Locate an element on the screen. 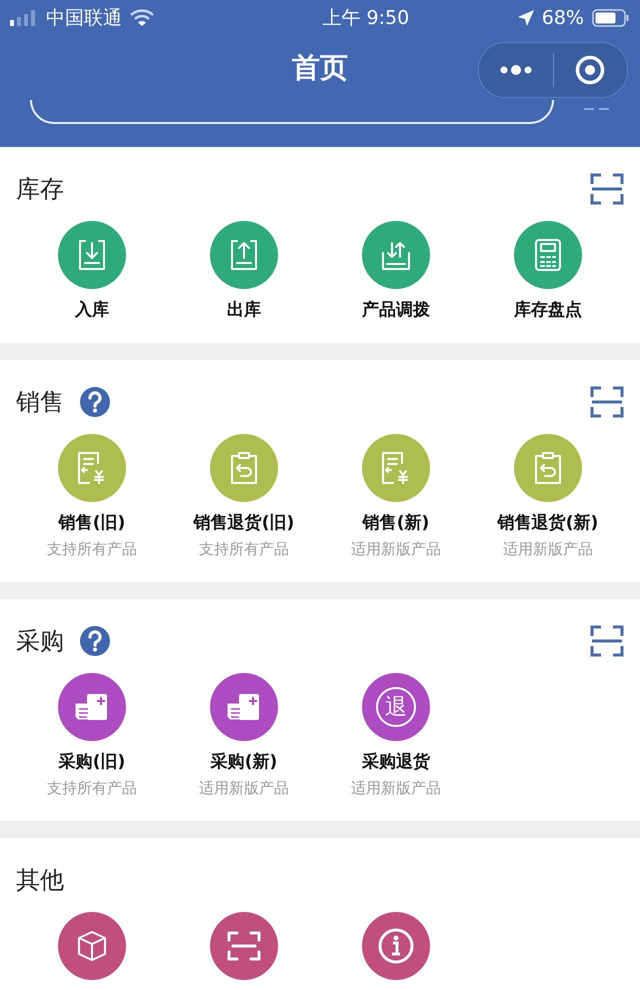 The image size is (640, 990). feature-label: 采购退货 is located at coordinates (396, 762).